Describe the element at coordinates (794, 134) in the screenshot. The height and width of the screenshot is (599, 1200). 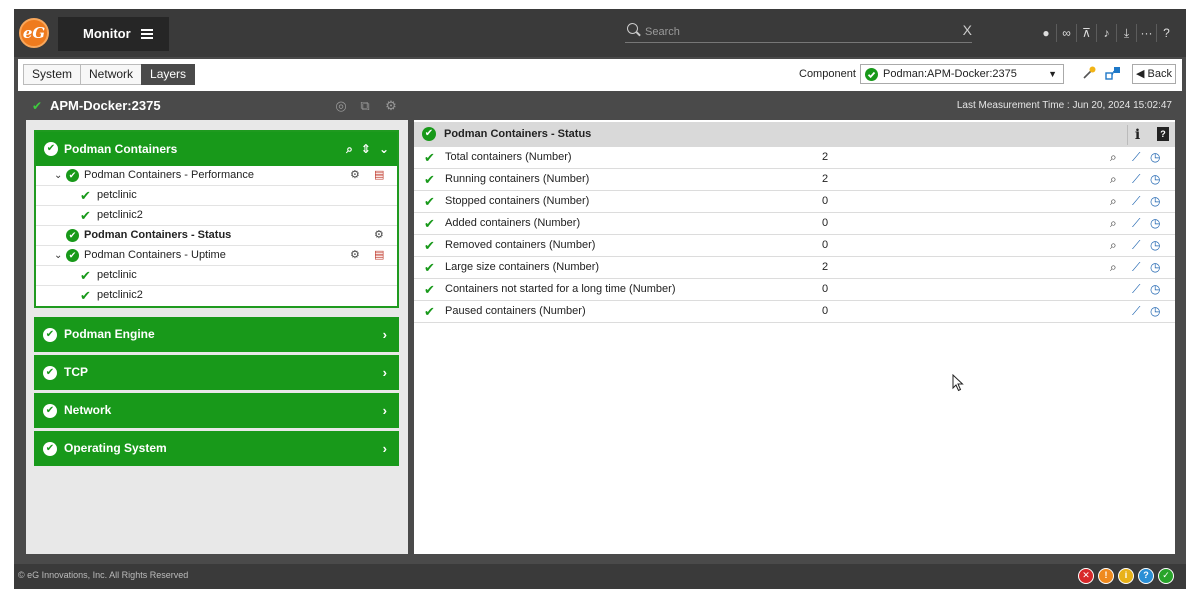
I see `measures-header: ✔ Podman Containers - Status i ?` at that location.